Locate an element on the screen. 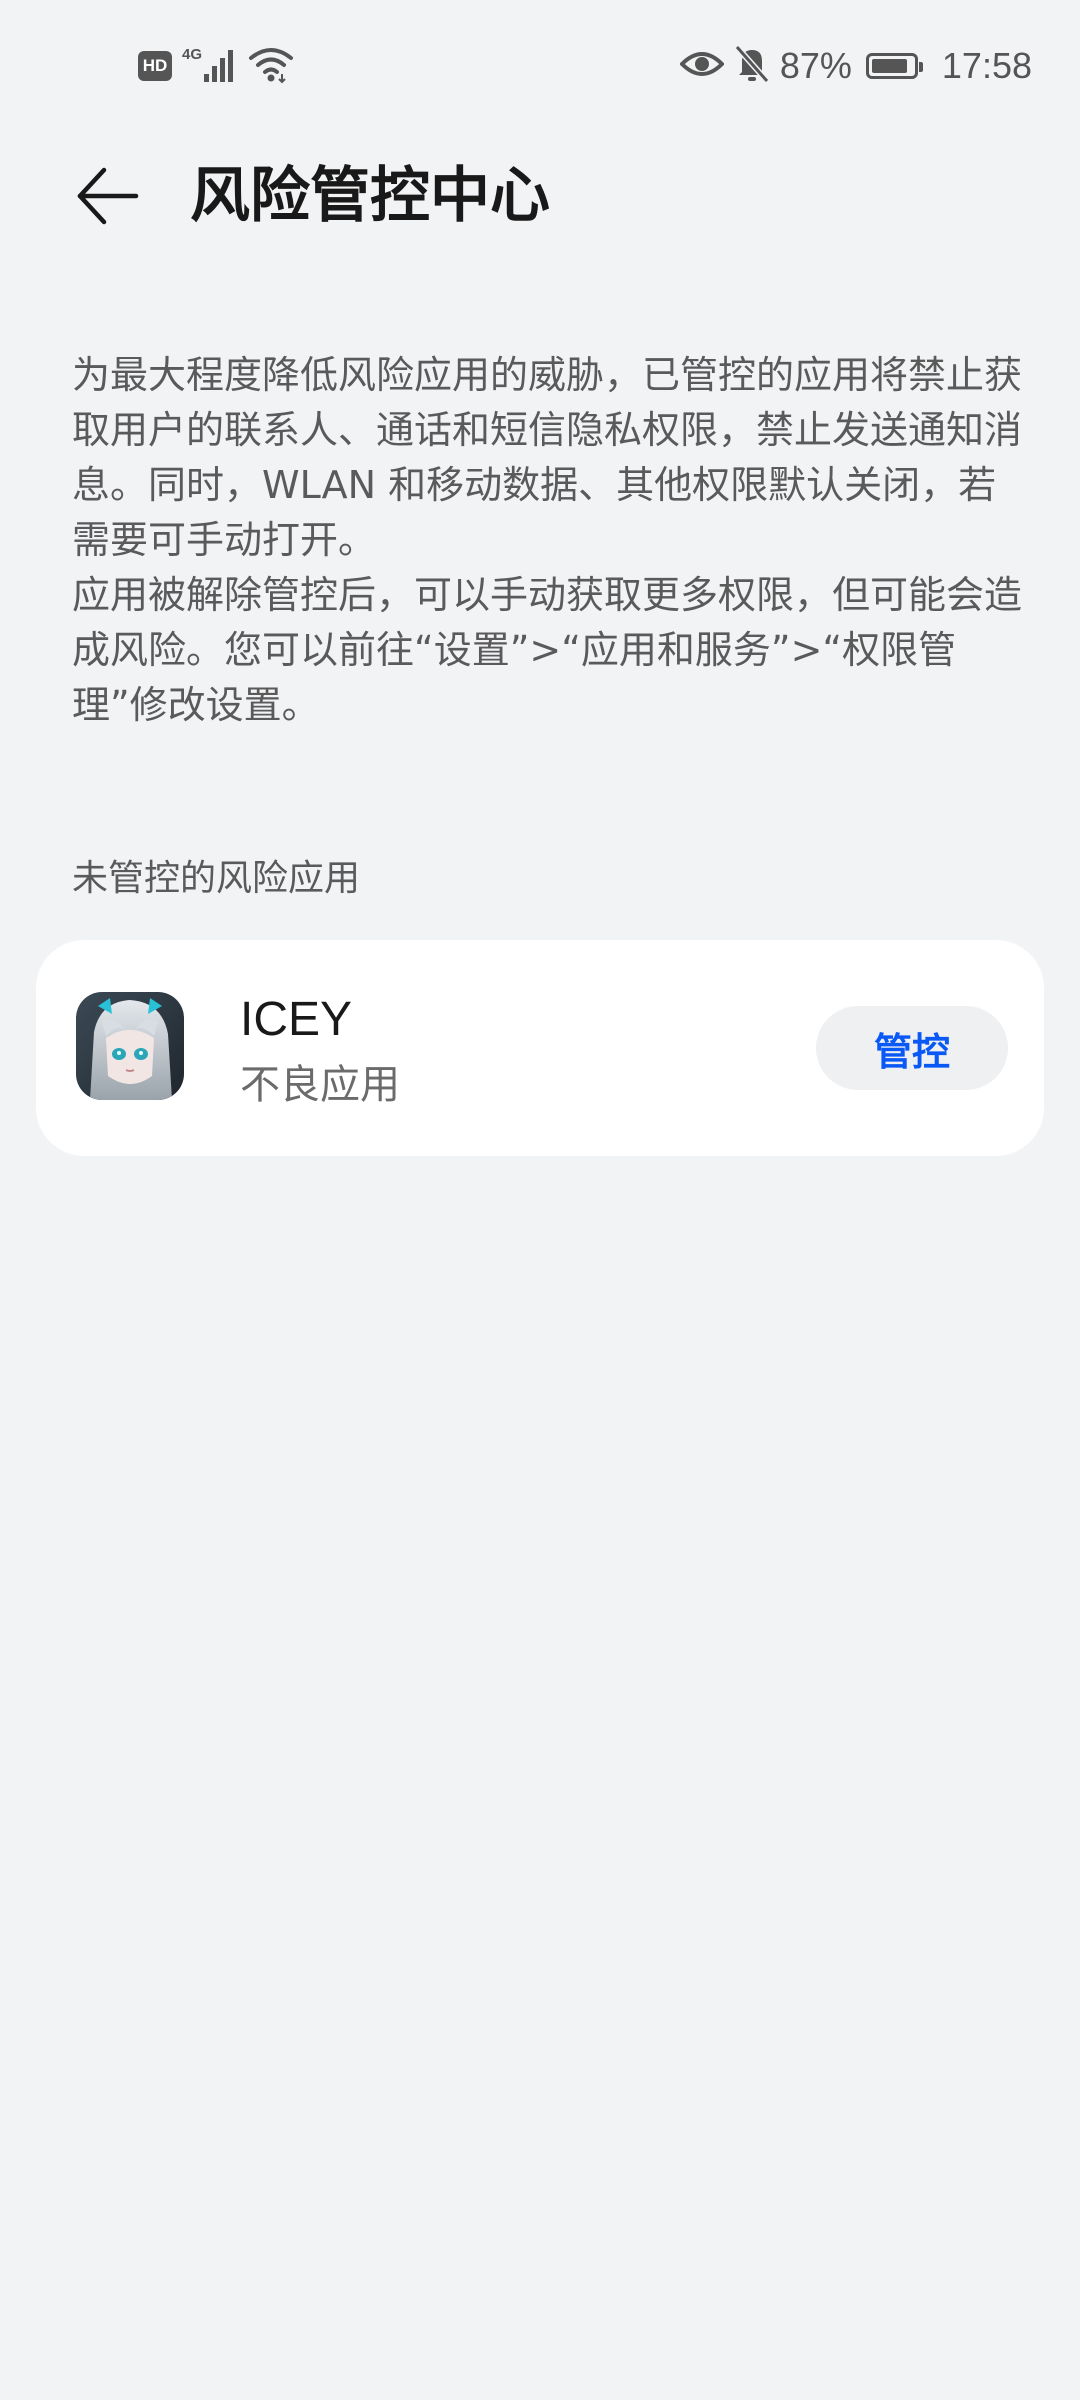  app-header: 风险管控中心 is located at coordinates (540, 195).